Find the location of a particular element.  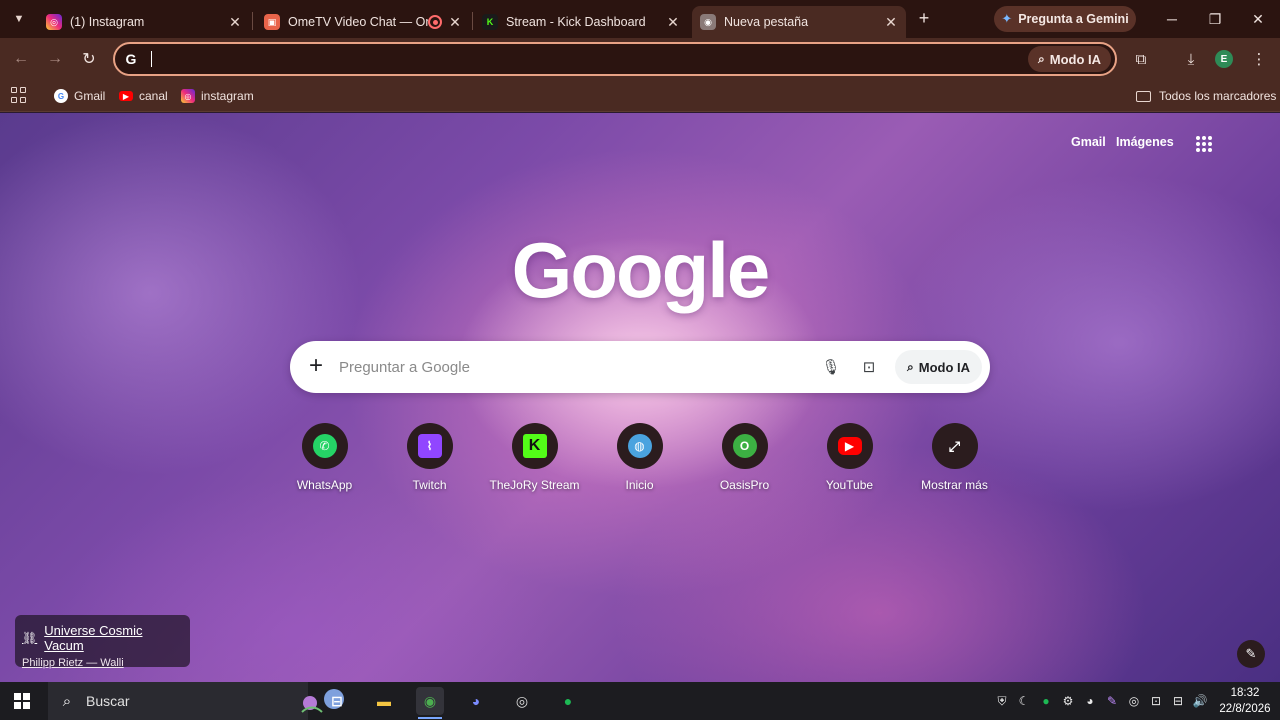

search-icon: ⌕ is located at coordinates (67, 701).